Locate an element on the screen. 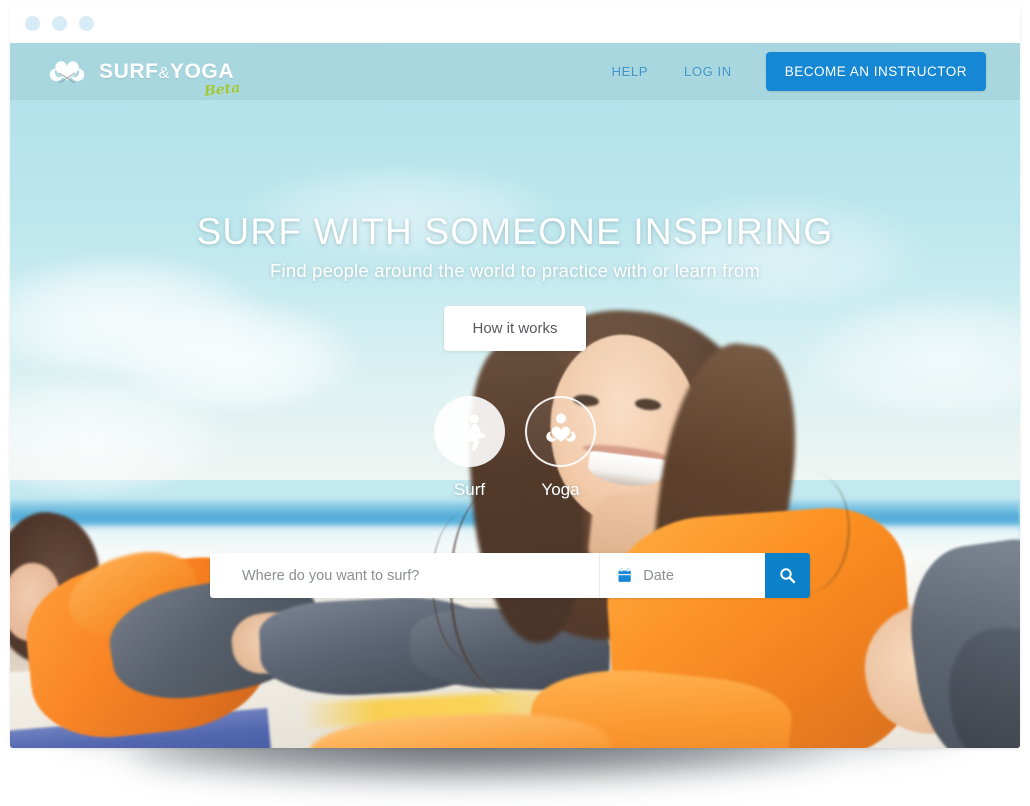 Image resolution: width=1030 pixels, height=806 pixels. mode-yoga-circle is located at coordinates (560, 431).